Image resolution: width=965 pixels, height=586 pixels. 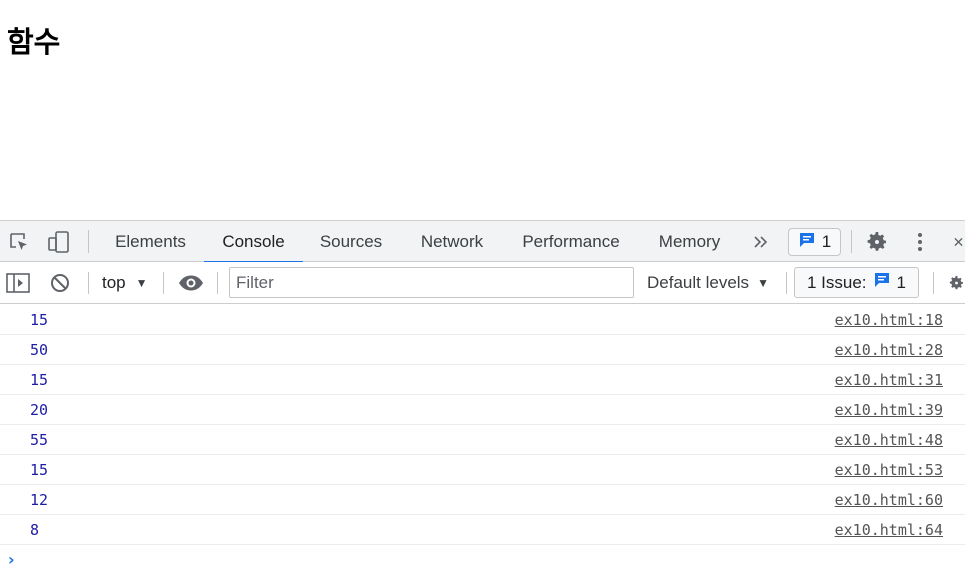 What do you see at coordinates (482, 500) in the screenshot?
I see `console-message-row: 12 ex10.html:60` at bounding box center [482, 500].